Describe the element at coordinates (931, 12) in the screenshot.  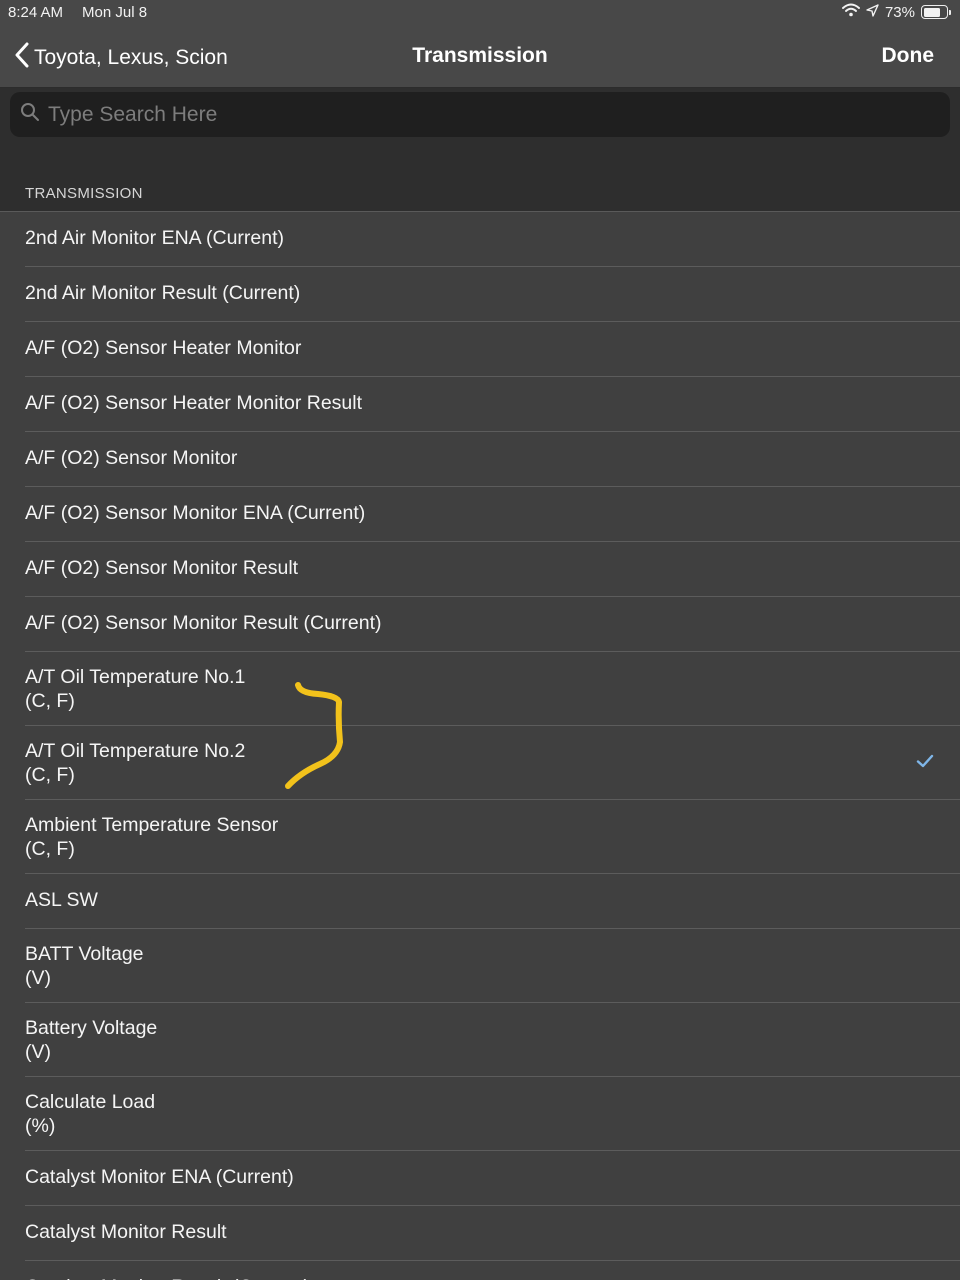
I see `battery-fill` at that location.